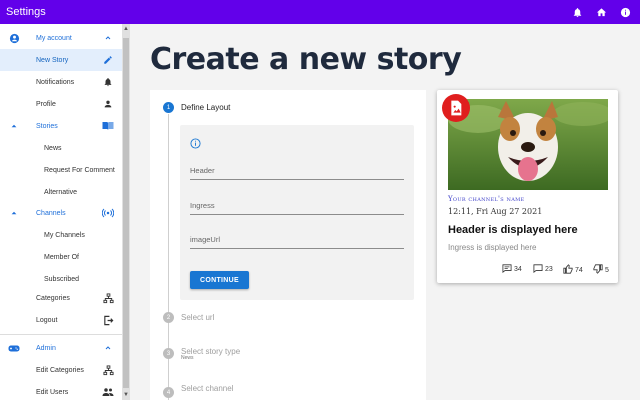  Describe the element at coordinates (598, 270) in the screenshot. I see `thumbs-down-icon` at that location.